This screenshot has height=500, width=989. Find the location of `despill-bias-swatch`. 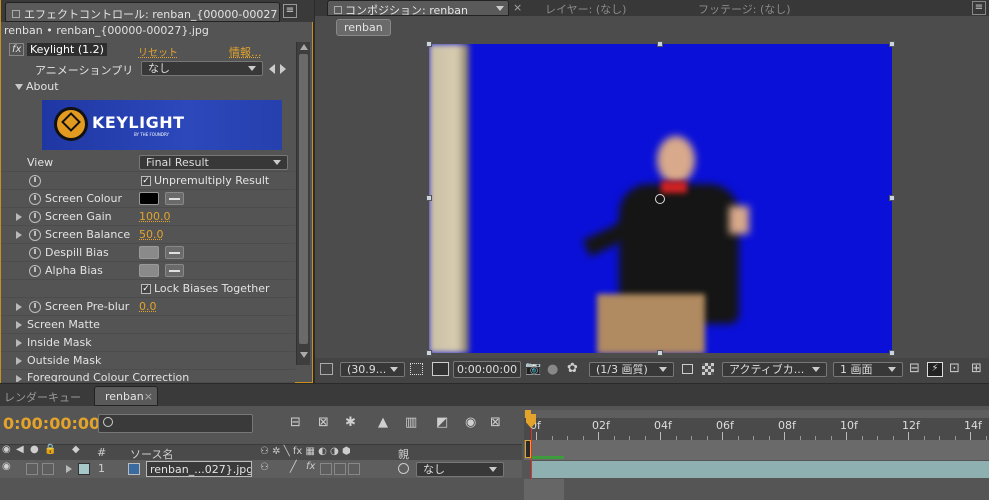

despill-bias-swatch is located at coordinates (149, 252).